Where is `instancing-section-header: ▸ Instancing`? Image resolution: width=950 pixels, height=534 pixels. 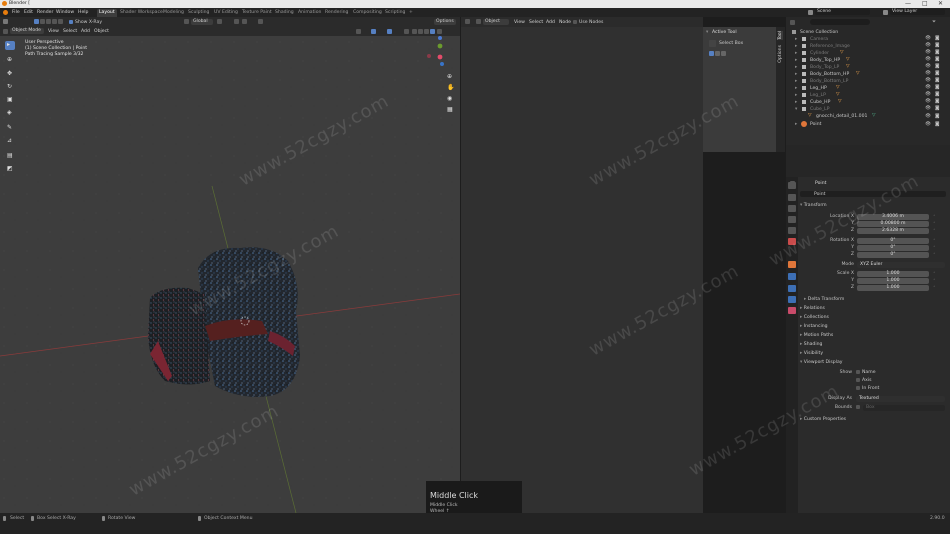
instancing-section-header: ▸ Instancing is located at coordinates (814, 326).